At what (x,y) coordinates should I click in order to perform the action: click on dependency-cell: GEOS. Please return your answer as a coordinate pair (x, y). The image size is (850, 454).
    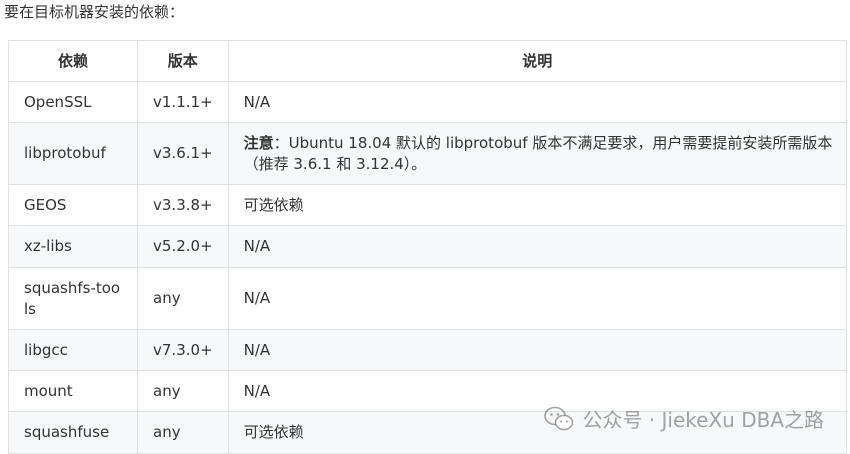
    Looking at the image, I should click on (73, 205).